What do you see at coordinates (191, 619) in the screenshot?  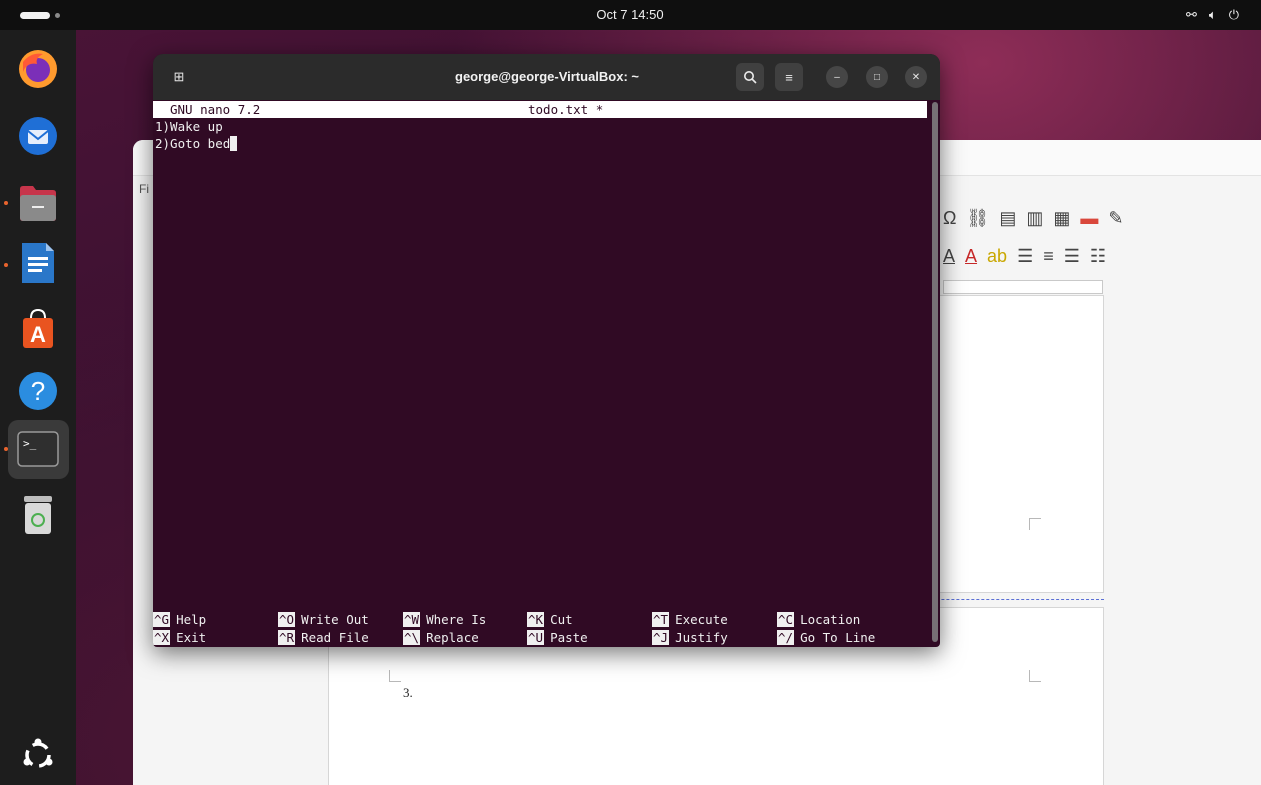 I see `shortcut-label: Help` at bounding box center [191, 619].